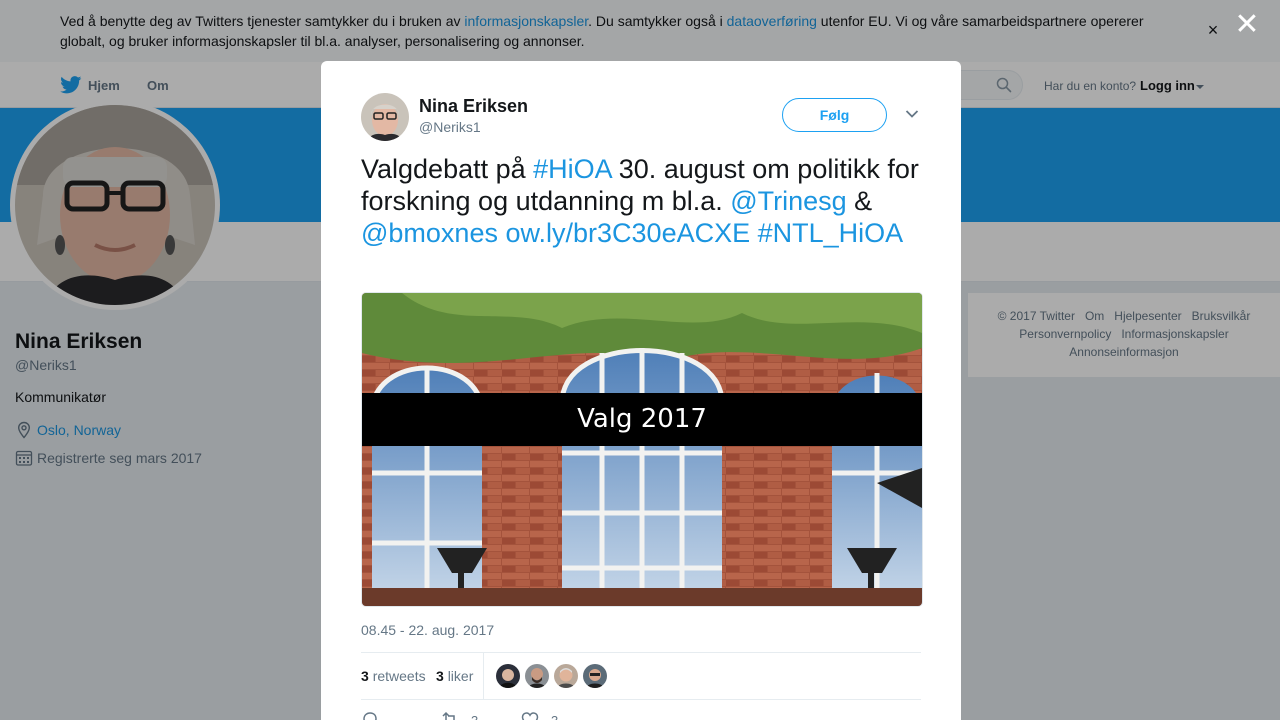 The width and height of the screenshot is (1280, 720). Describe the element at coordinates (440, 676) in the screenshot. I see `likes-count: 3` at that location.